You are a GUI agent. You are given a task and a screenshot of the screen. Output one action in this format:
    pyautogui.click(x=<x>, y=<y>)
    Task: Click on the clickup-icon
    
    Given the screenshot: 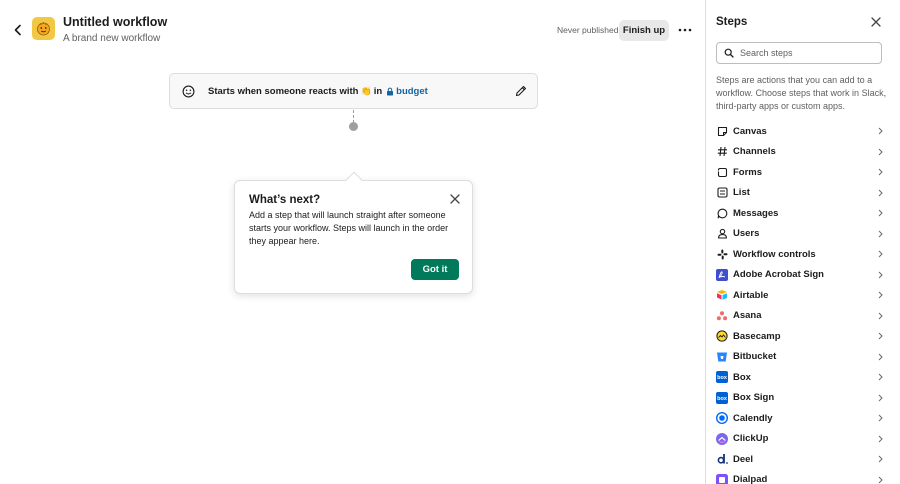 What is the action you would take?
    pyautogui.click(x=722, y=438)
    